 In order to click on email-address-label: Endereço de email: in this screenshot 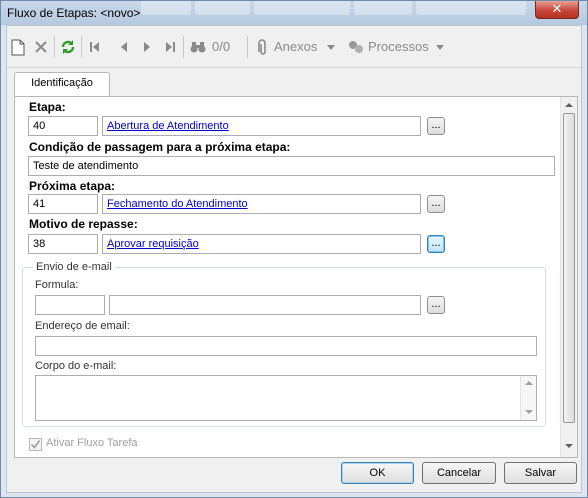, I will do `click(82, 326)`.